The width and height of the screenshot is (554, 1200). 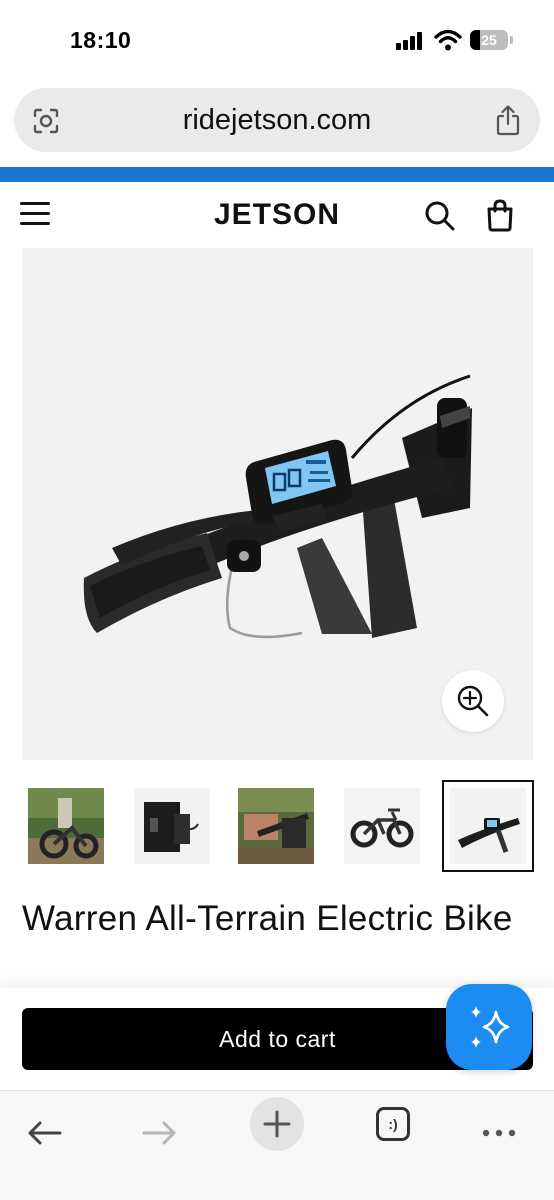 I want to click on brand-logo: JETSON, so click(x=277, y=215).